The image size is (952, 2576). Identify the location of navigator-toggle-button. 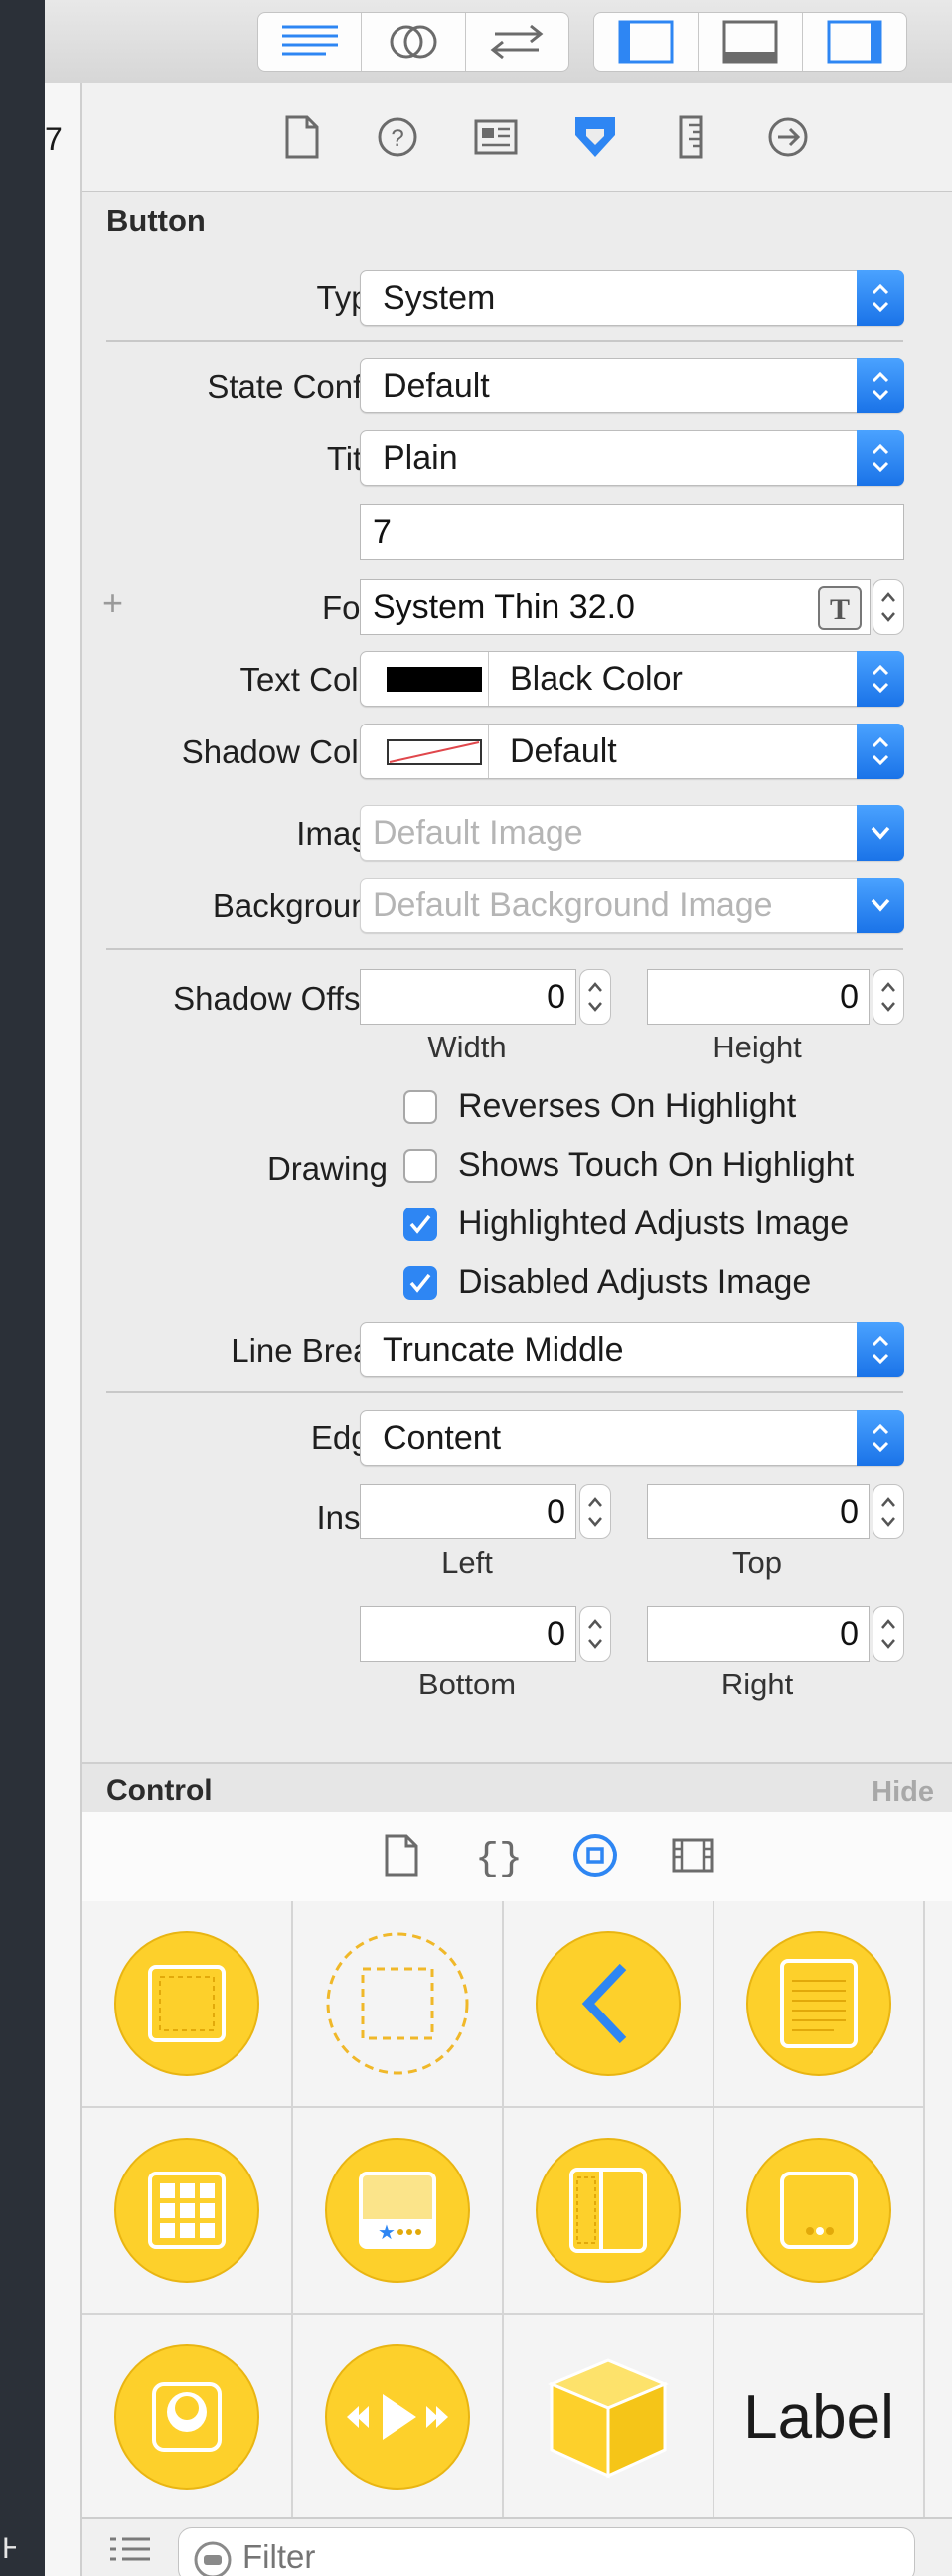
(646, 42).